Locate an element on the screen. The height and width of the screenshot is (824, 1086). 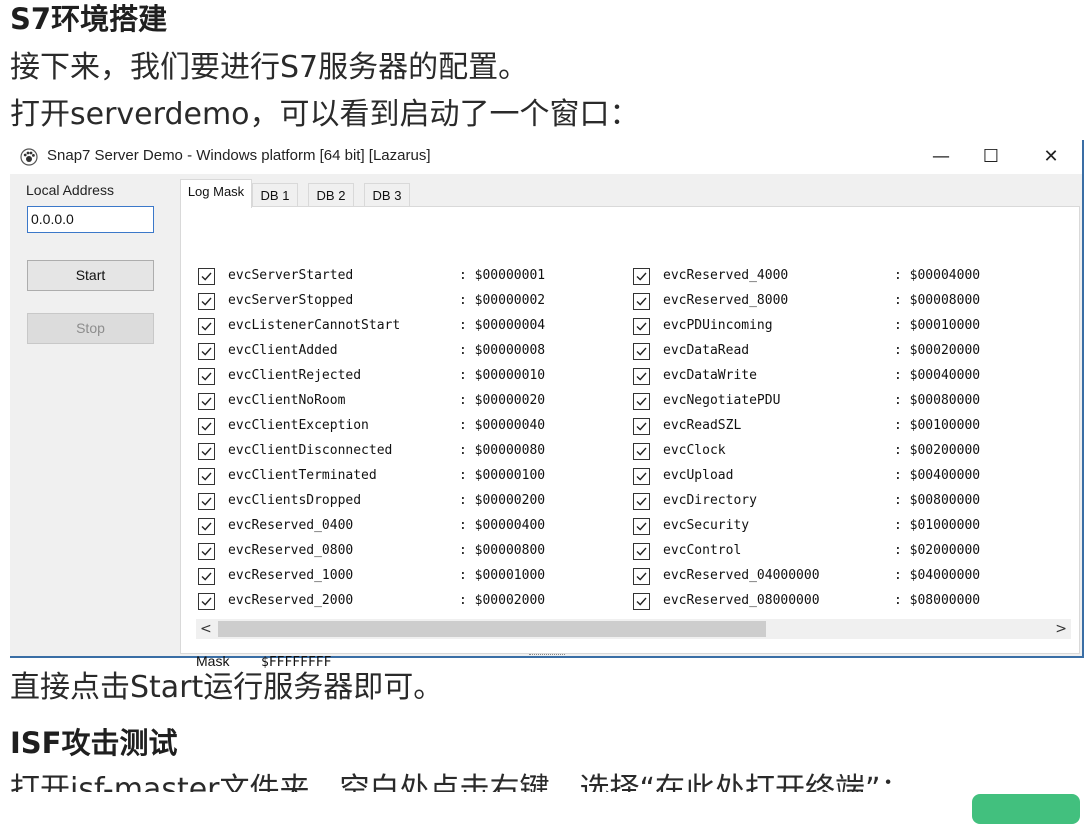
event-name: evcReserved_4000 is located at coordinates (726, 275).